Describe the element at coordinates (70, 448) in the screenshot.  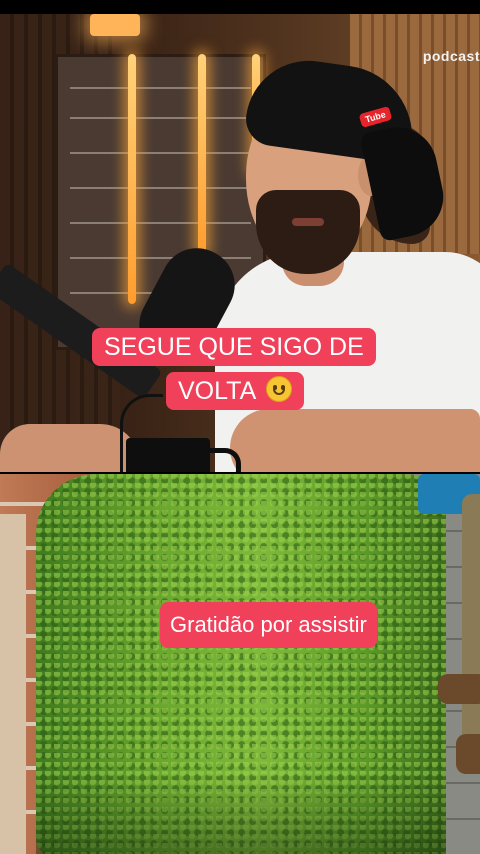
I see `hands` at that location.